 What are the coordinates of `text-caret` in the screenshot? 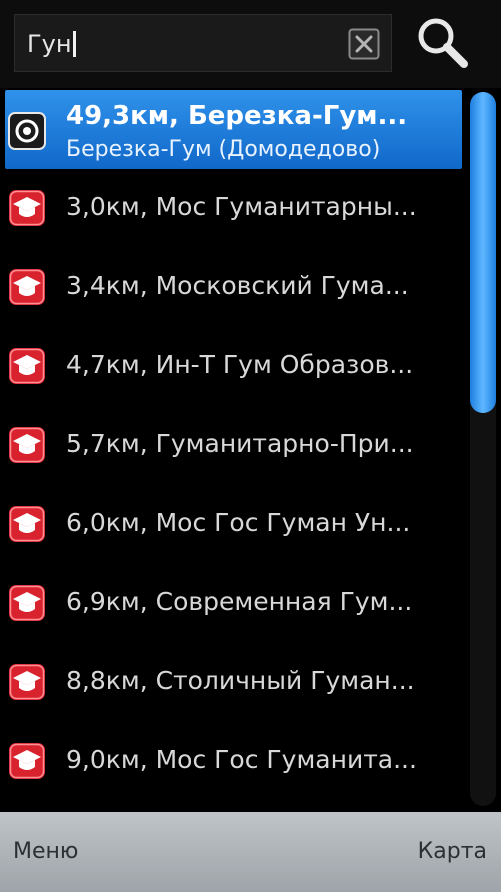 It's located at (74, 44).